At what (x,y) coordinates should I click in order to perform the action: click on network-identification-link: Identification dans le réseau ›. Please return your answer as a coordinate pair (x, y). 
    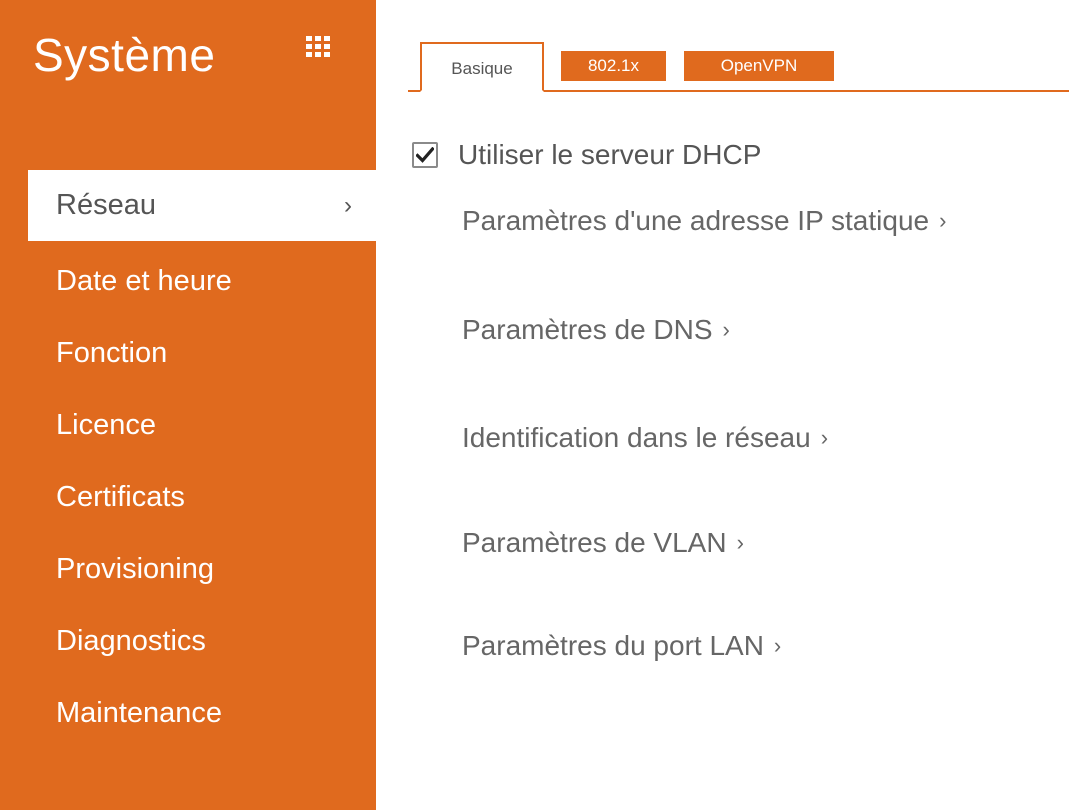
    Looking at the image, I should click on (645, 438).